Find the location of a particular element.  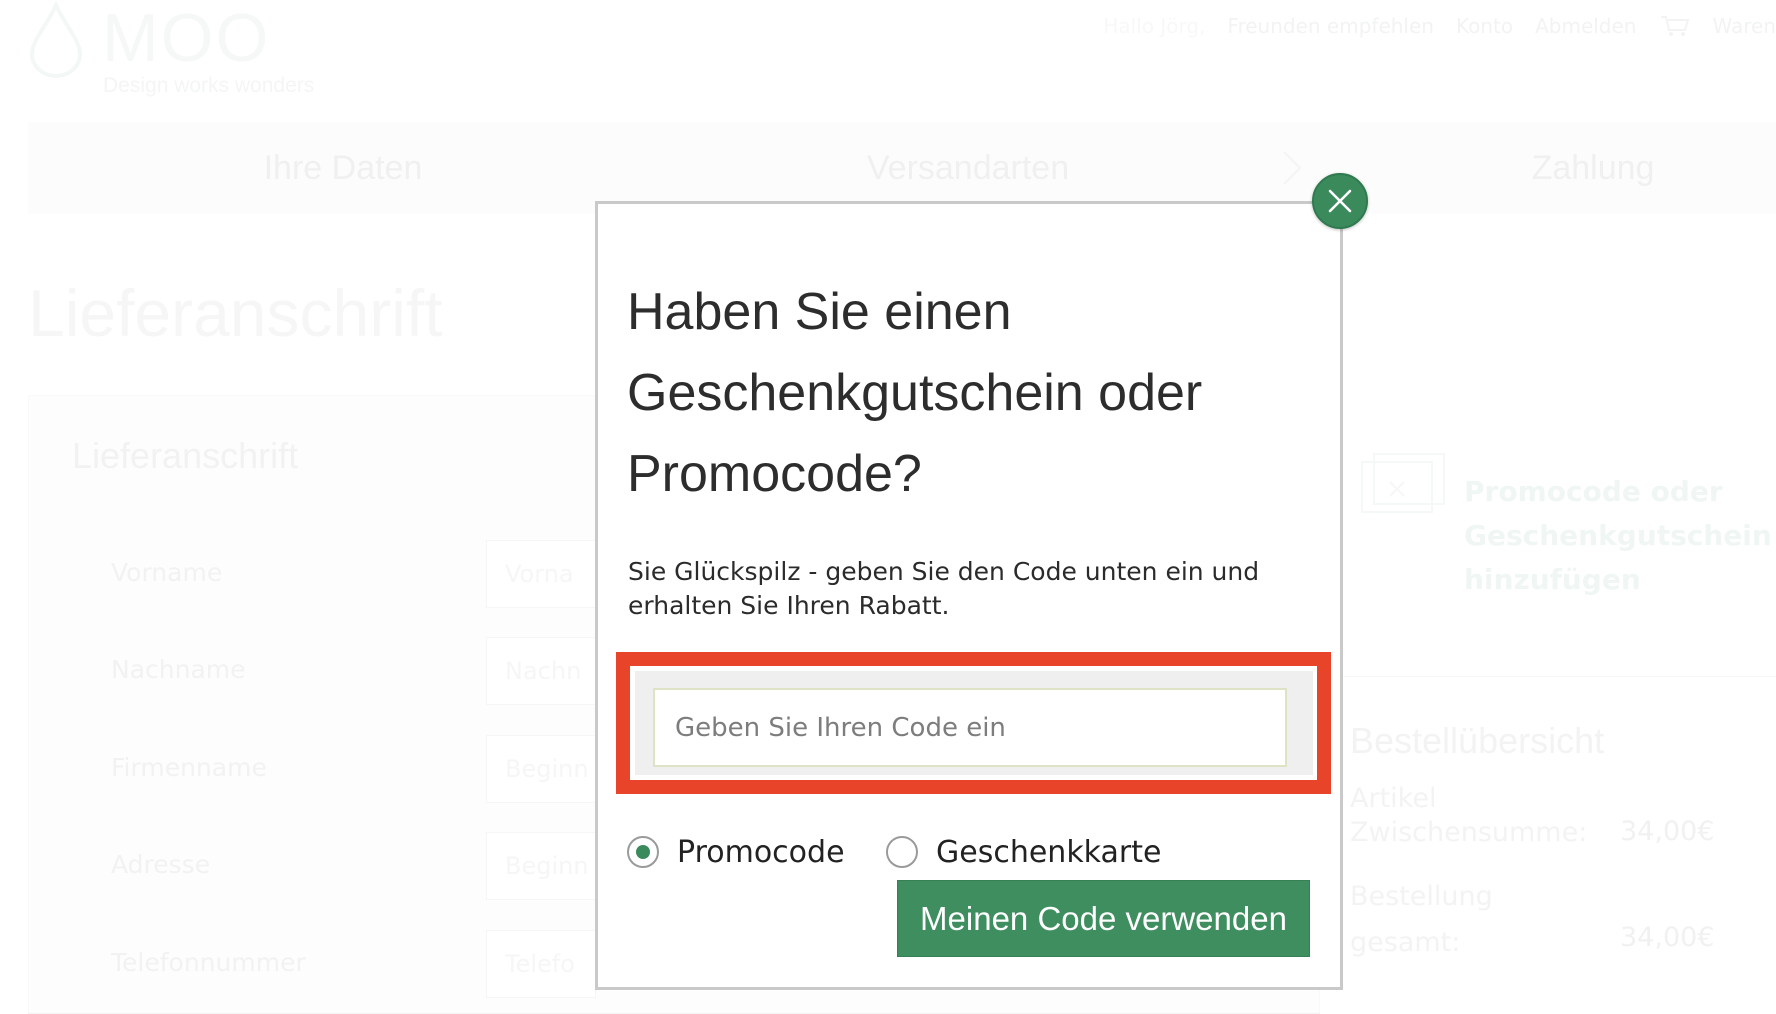

giftcard-radio-option: Geschenkkarte is located at coordinates (1023, 852).